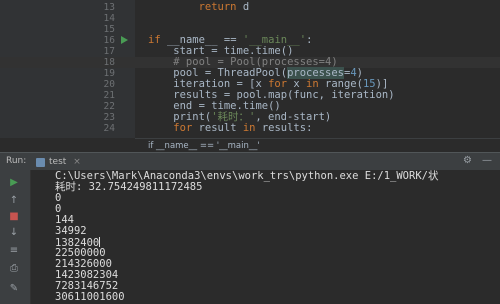 The width and height of the screenshot is (500, 304). What do you see at coordinates (14, 250) in the screenshot?
I see `soft-wrap-icon: ≡` at bounding box center [14, 250].